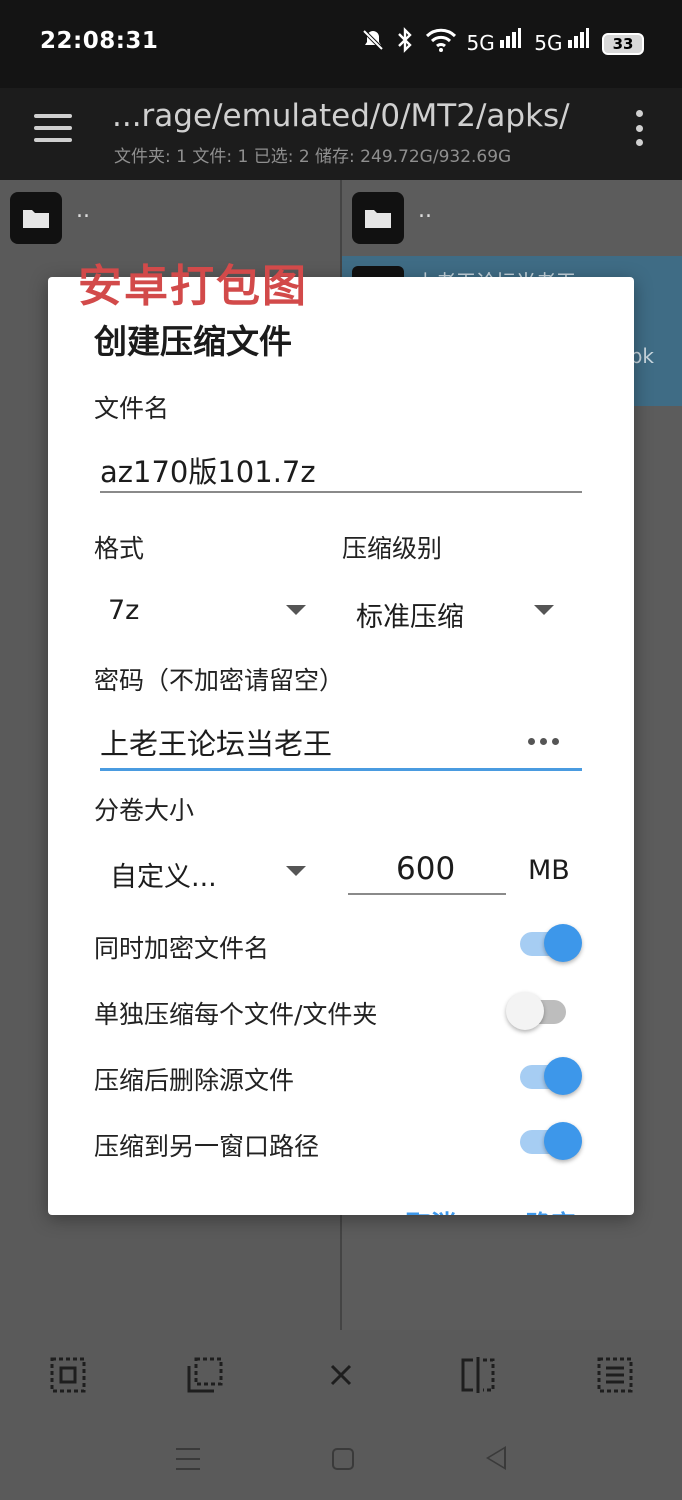  I want to click on volume-size-underline, so click(427, 894).